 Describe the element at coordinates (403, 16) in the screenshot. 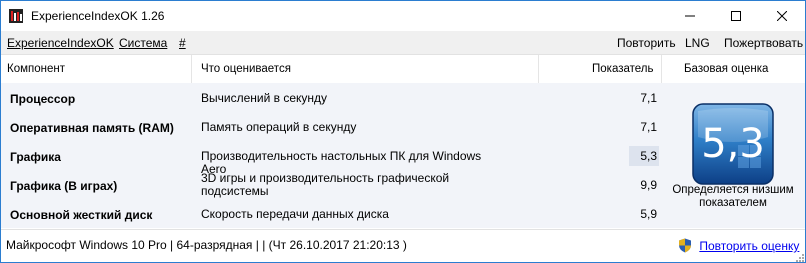

I see `title-bar: ExperienceIndexOK 1.26` at that location.